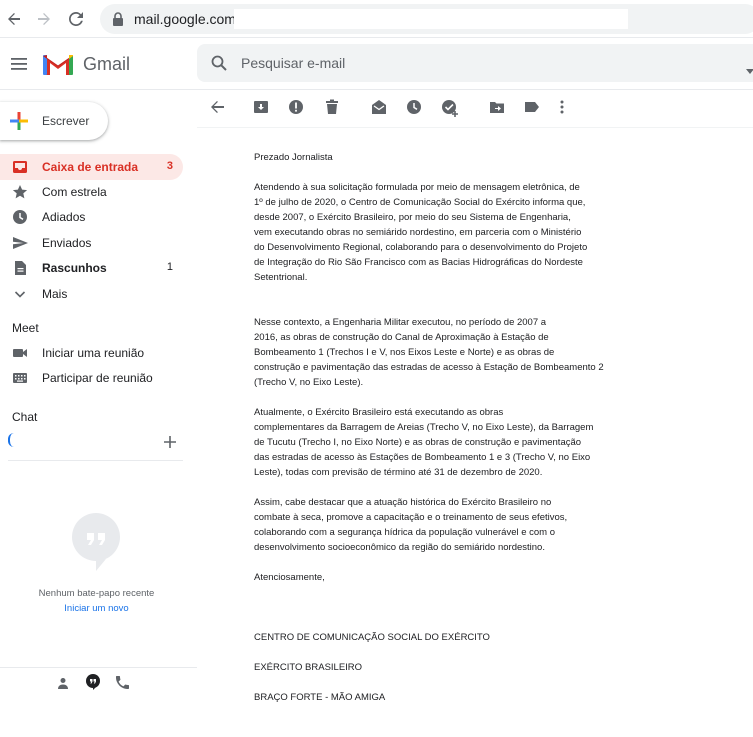  I want to click on star-icon, so click(20, 192).